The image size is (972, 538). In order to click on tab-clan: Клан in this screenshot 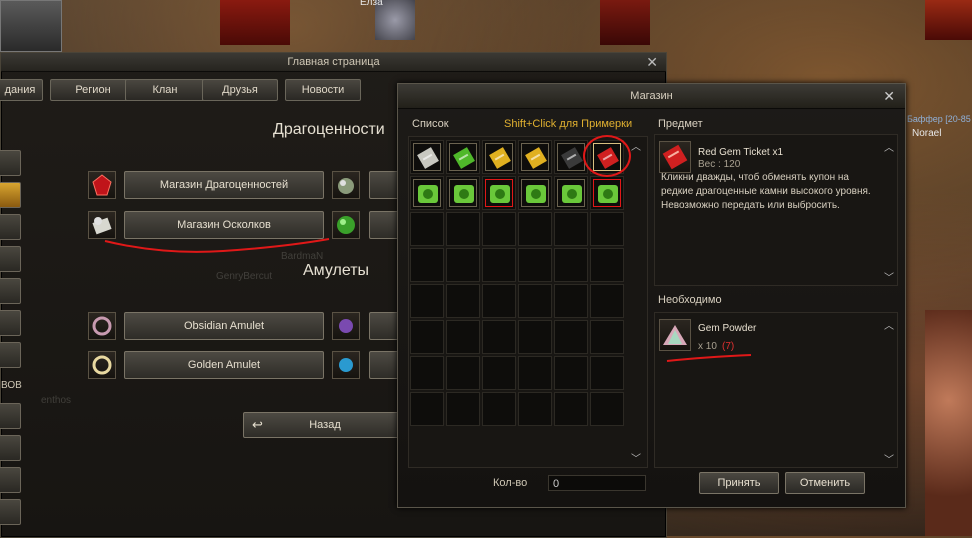, I will do `click(165, 90)`.